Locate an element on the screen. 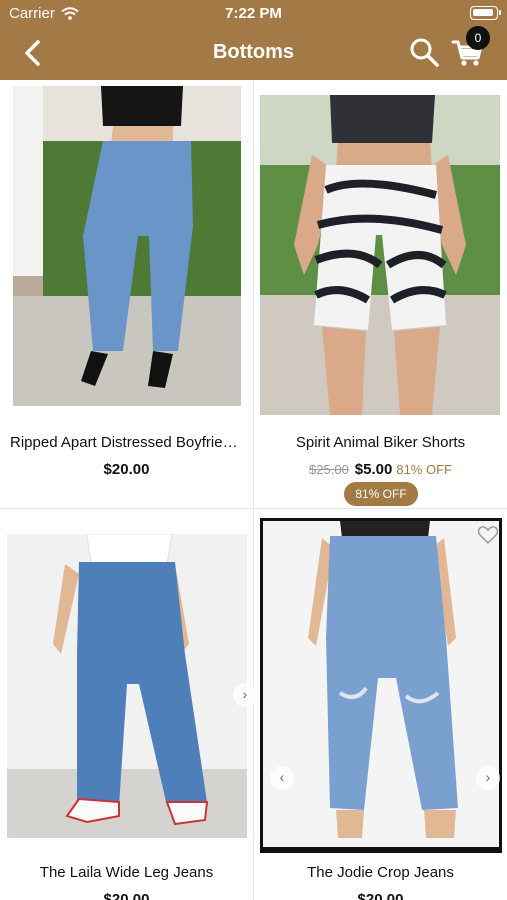 Image resolution: width=507 pixels, height=900 pixels. price-row: $25.00 $5.00 81% OFF is located at coordinates (380, 469).